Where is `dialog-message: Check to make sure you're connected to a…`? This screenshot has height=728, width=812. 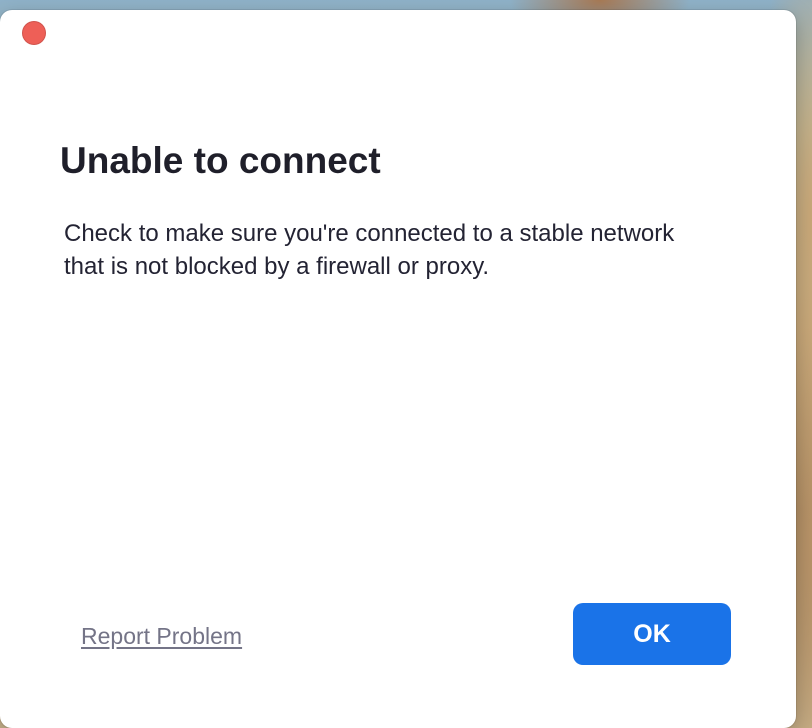 dialog-message: Check to make sure you're connected to a… is located at coordinates (369, 250).